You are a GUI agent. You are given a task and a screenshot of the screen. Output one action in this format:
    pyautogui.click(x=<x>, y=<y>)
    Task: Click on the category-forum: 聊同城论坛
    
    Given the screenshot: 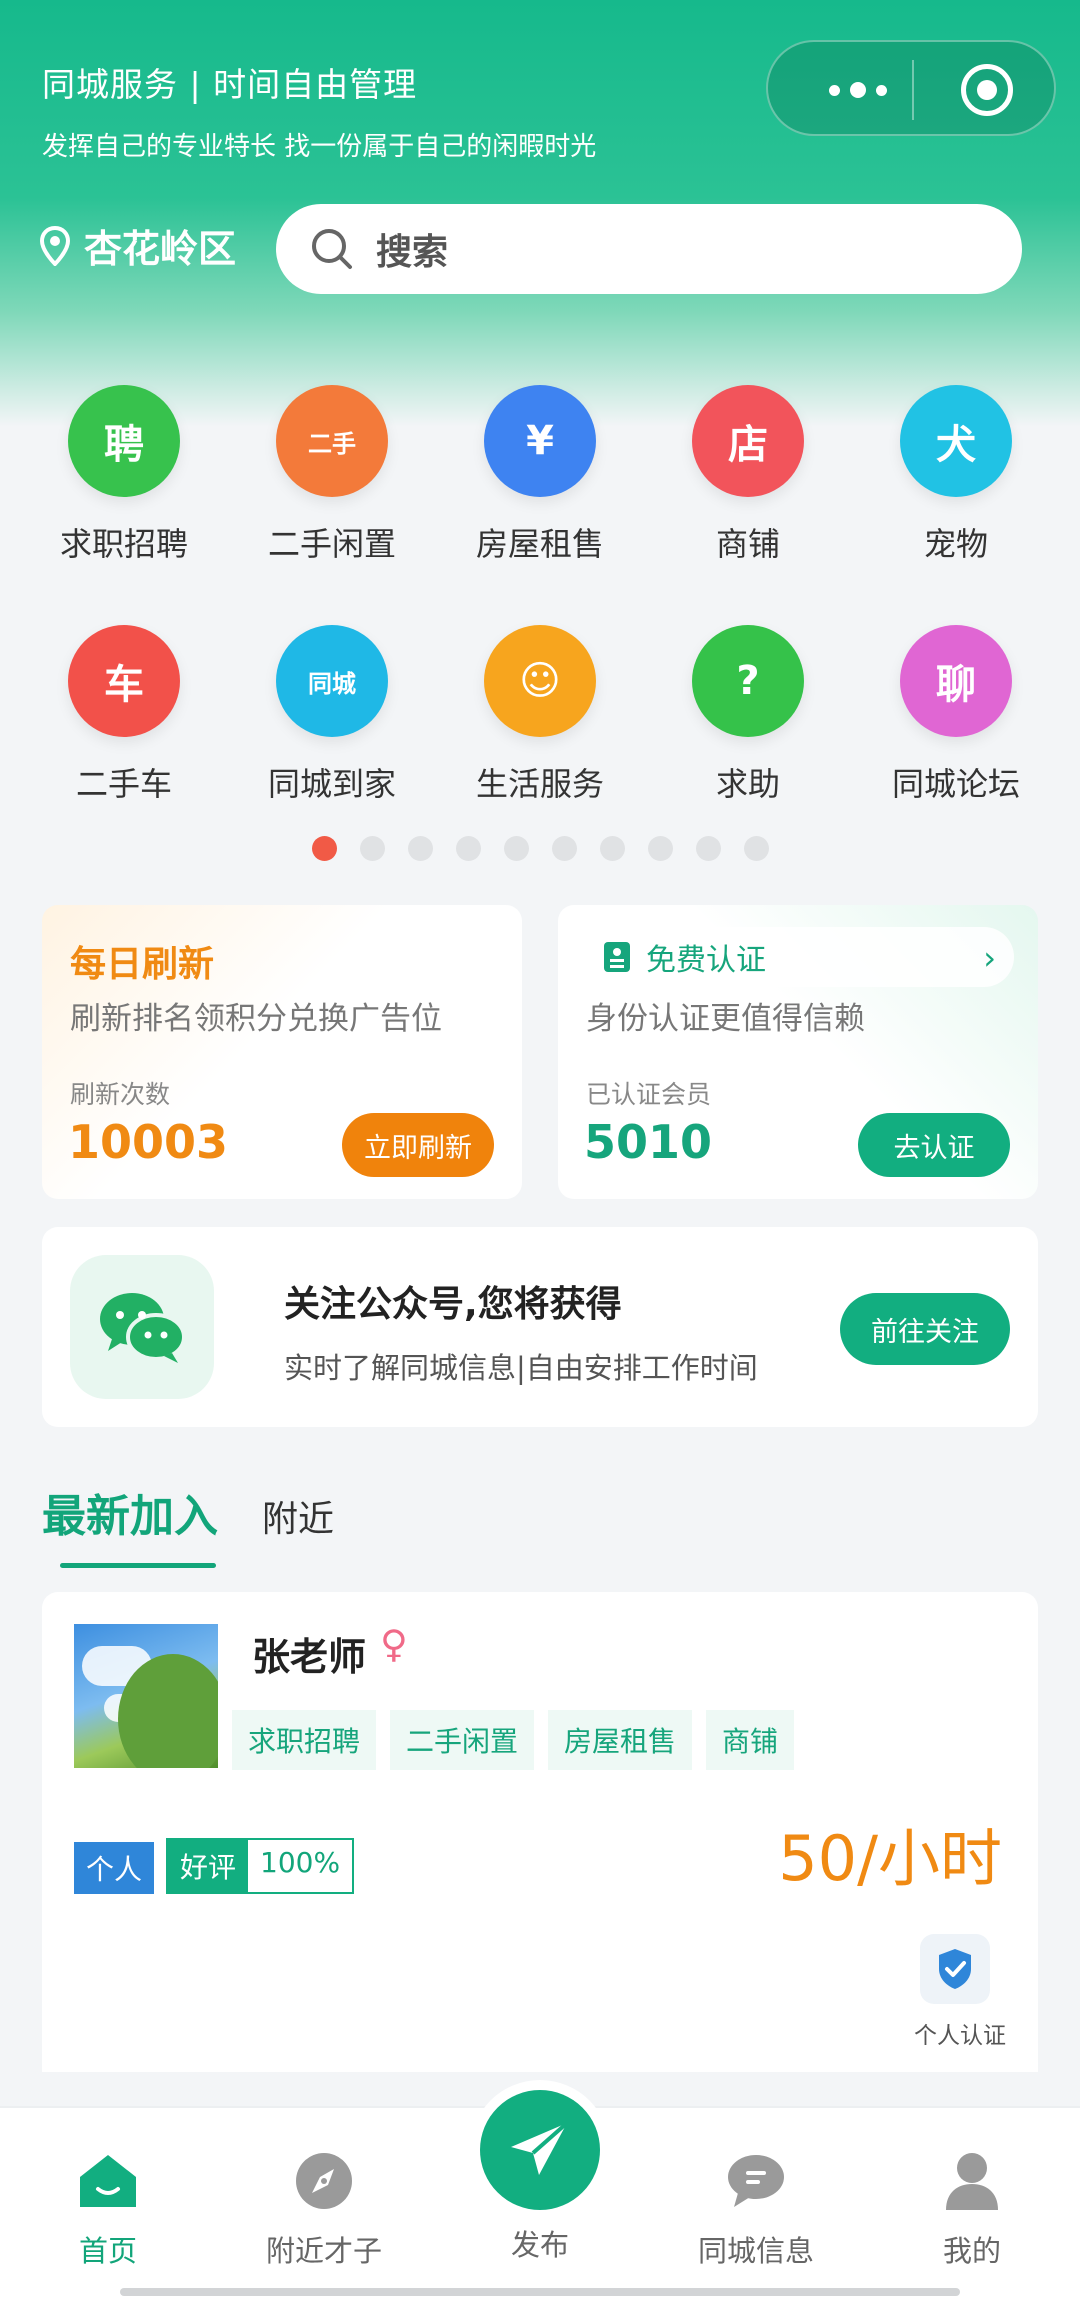 What is the action you would take?
    pyautogui.click(x=956, y=745)
    